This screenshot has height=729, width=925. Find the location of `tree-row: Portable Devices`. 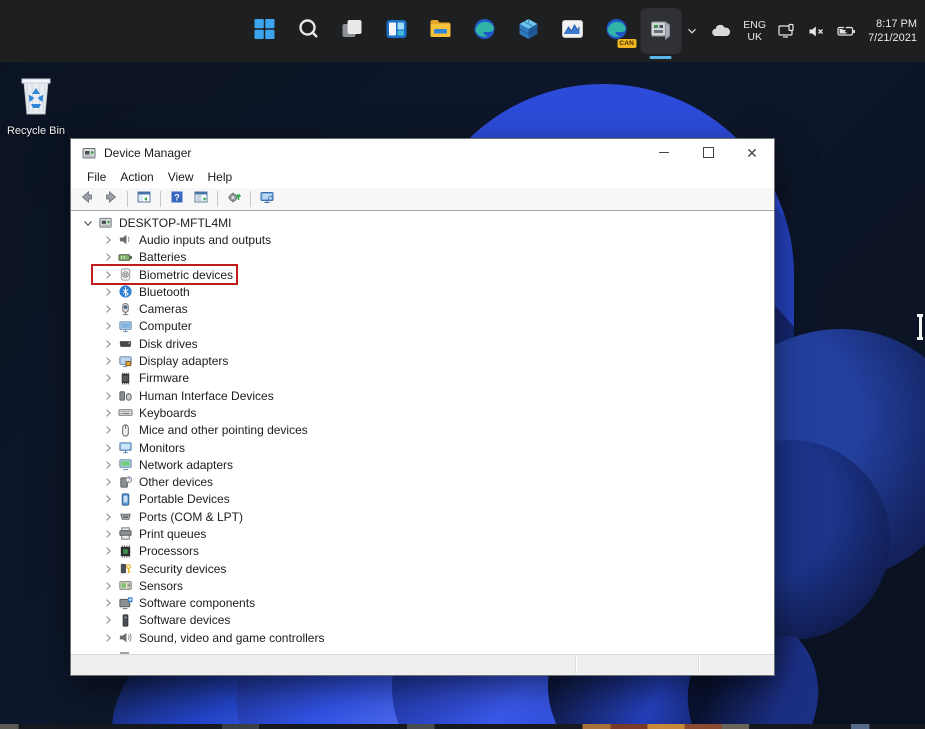

tree-row: Portable Devices is located at coordinates (422, 499).